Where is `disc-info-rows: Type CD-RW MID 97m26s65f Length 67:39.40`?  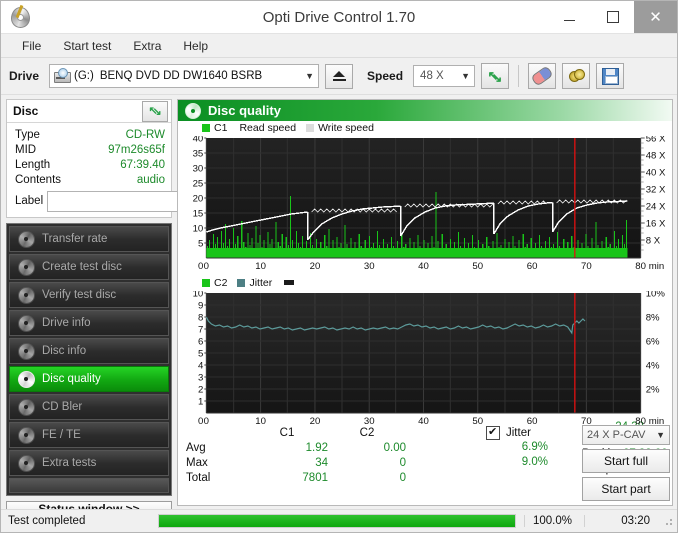
disc-info-rows: Type CD-RW MID 97m26s65f Length 67:39.40 is located at coordinates (129, 170).